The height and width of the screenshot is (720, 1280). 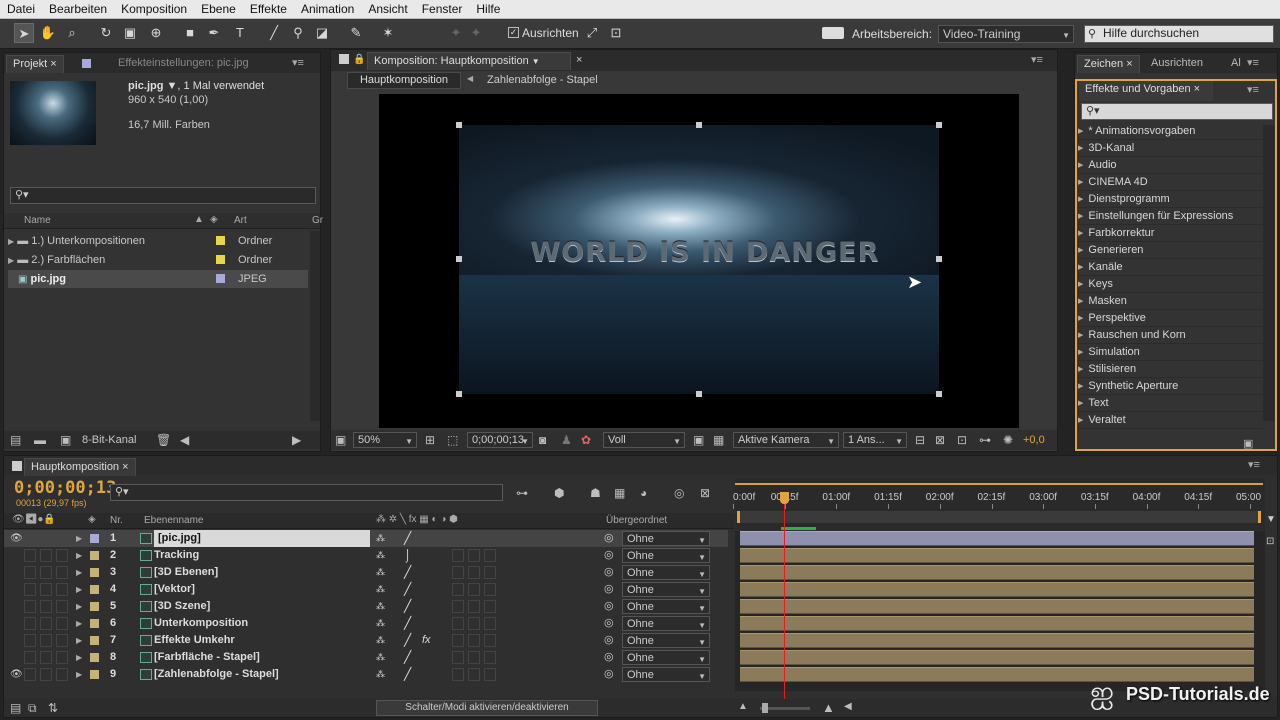 What do you see at coordinates (1008, 440) in the screenshot?
I see `reset-exposure-icon: ✺` at bounding box center [1008, 440].